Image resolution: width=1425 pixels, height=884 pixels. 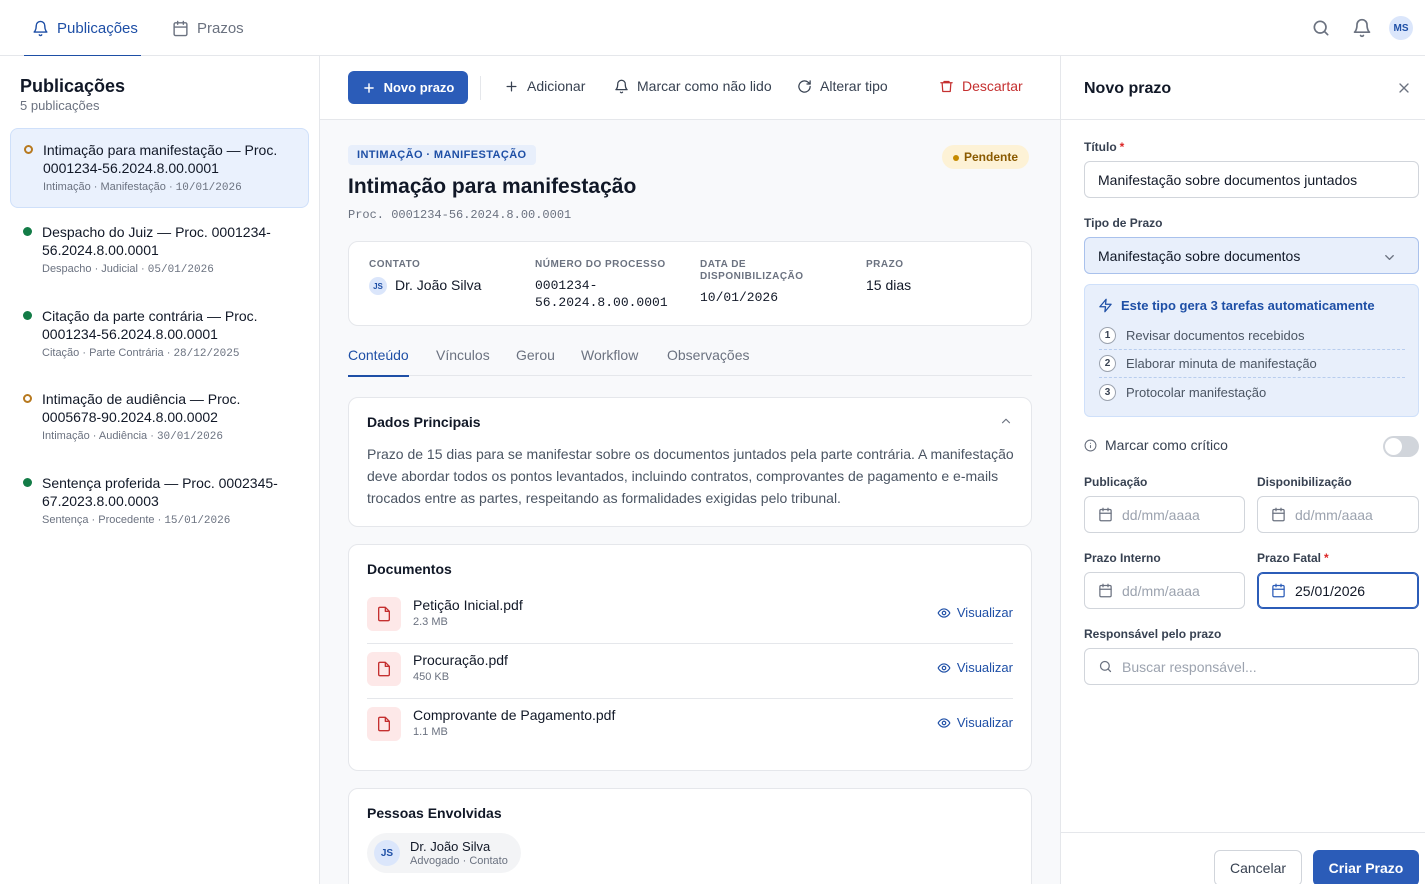 I want to click on publication-date-input: dd/mm/aaaa, so click(x=1164, y=514).